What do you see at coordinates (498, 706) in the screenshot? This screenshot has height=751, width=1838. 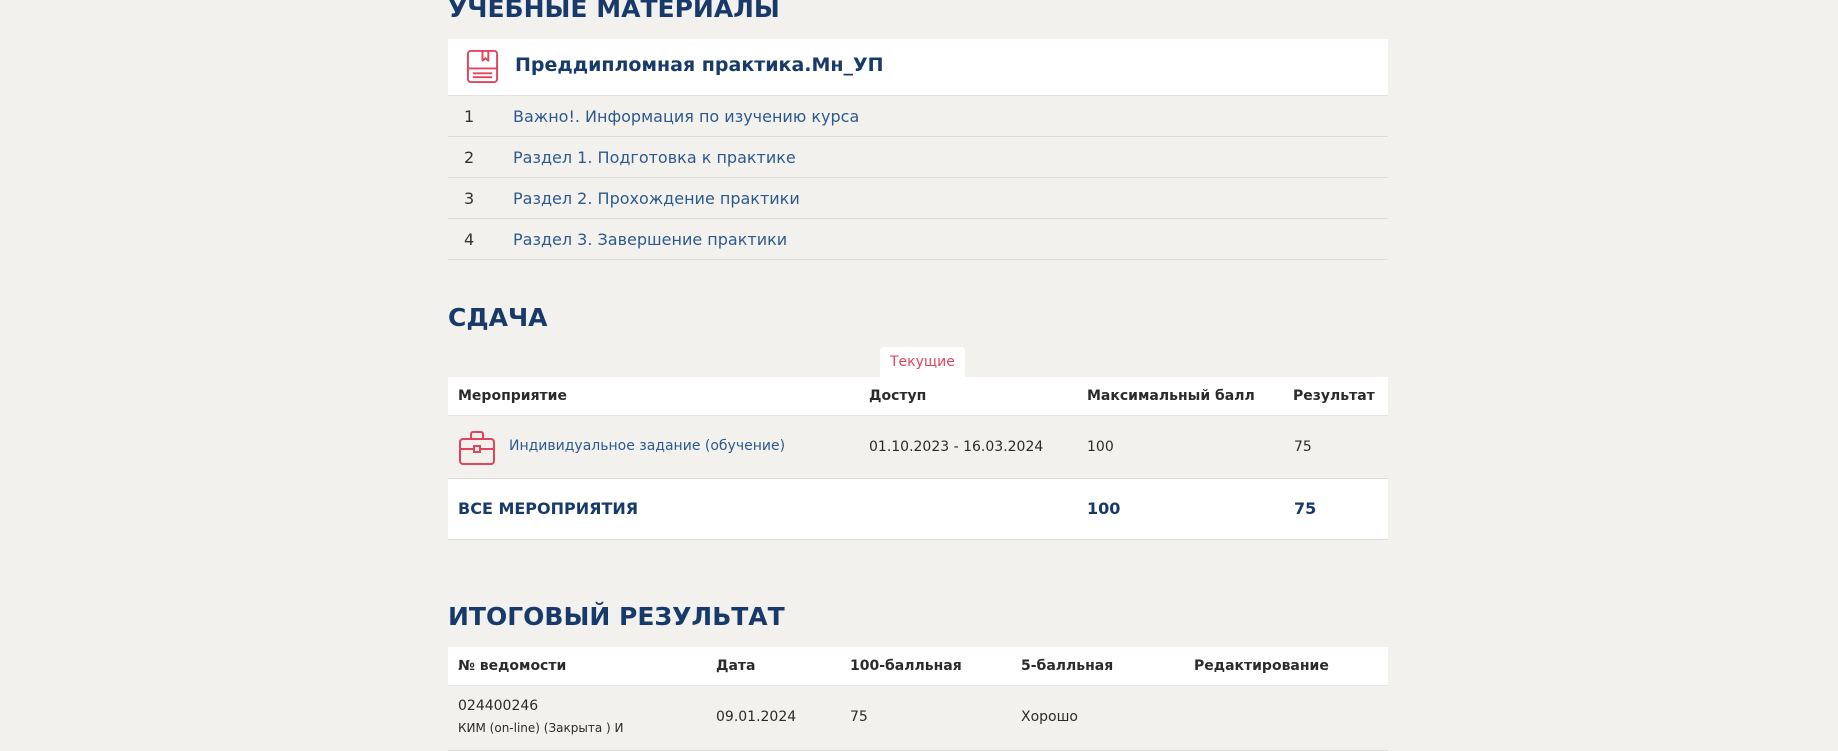 I see `statement-number: 024400246` at bounding box center [498, 706].